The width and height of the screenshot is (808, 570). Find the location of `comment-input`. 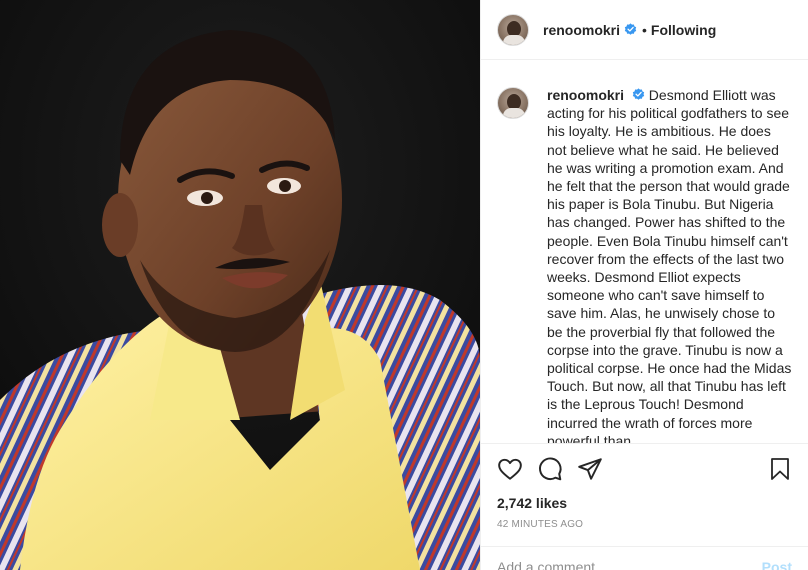

comment-input is located at coordinates (629, 564).